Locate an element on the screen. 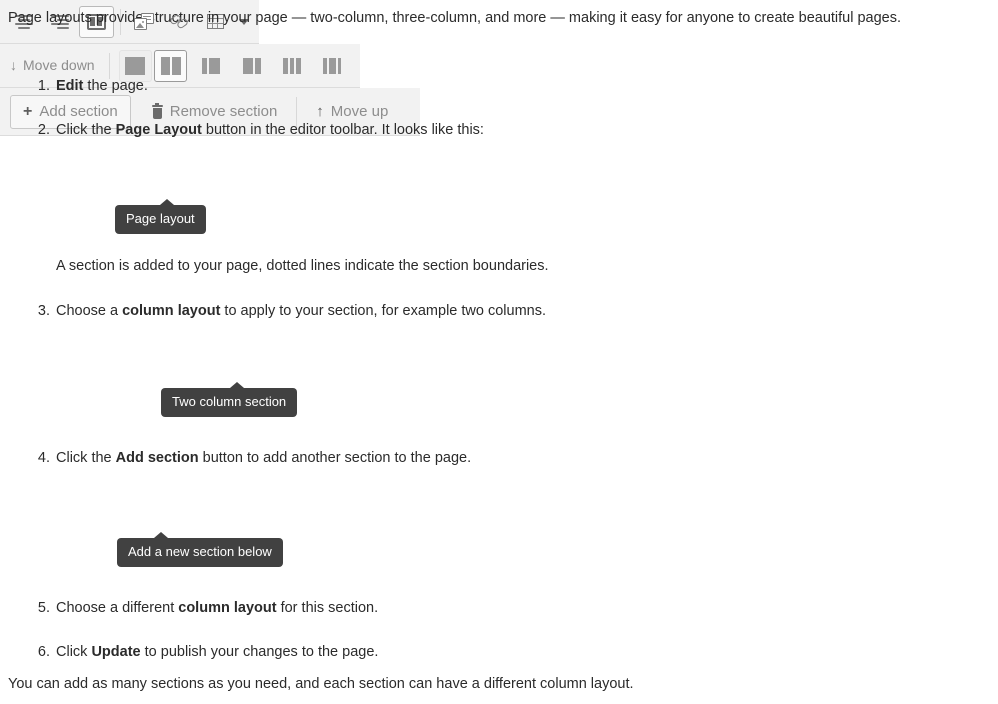 The image size is (998, 704). wide-narrow-icon is located at coordinates (251, 65).